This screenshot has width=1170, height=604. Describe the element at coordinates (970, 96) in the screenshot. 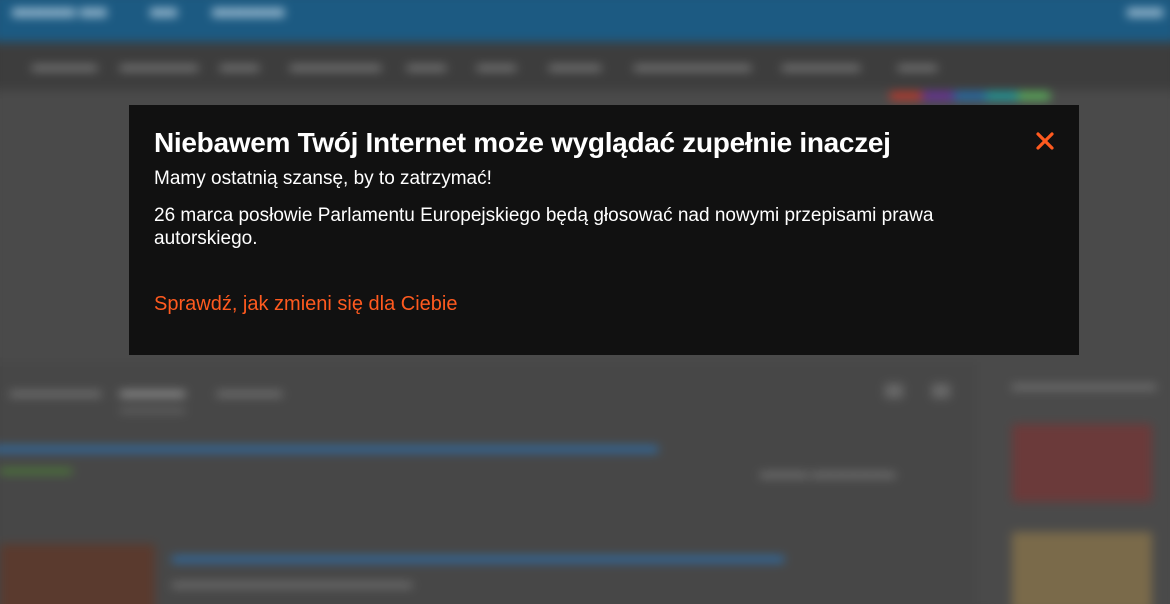

I see `background-color-strip` at that location.